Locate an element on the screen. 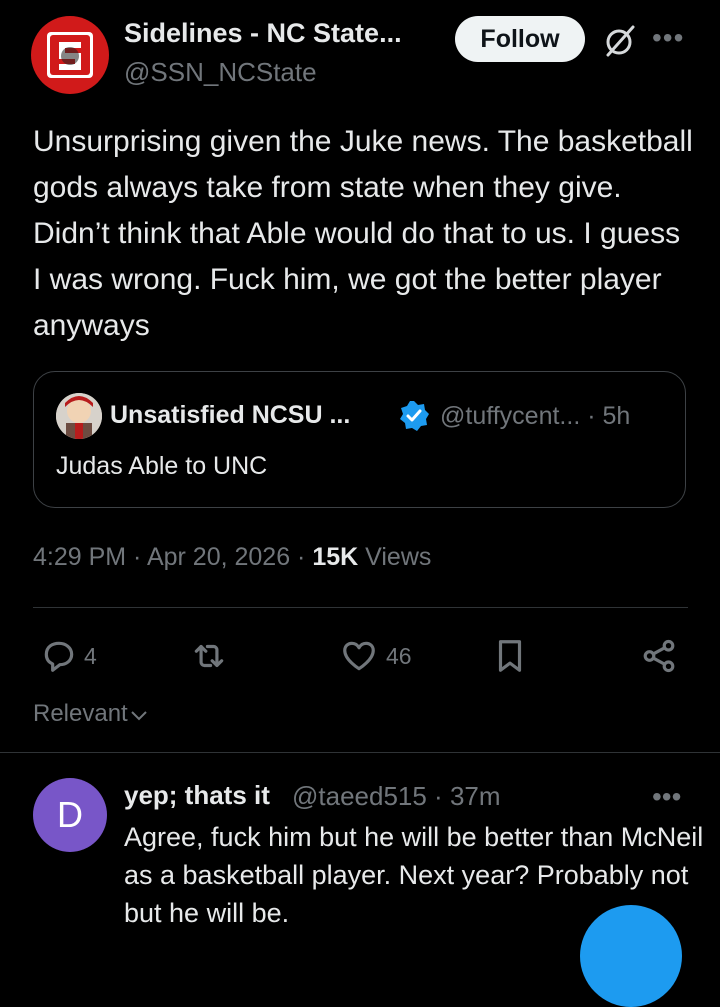 The image size is (720, 1007). share-icon is located at coordinates (659, 656).